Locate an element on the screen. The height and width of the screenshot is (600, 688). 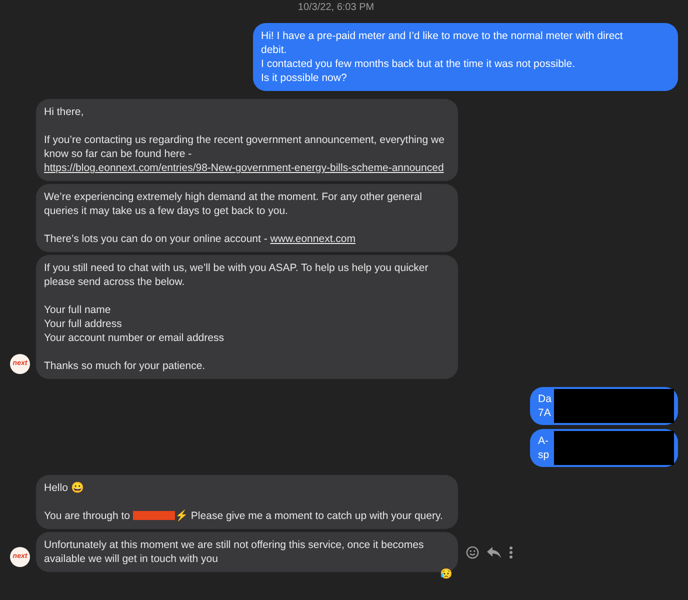
link: https://blog.eonnext.com/entries/98-New-government-energy-bills-scheme-announced is located at coordinates (246, 168).